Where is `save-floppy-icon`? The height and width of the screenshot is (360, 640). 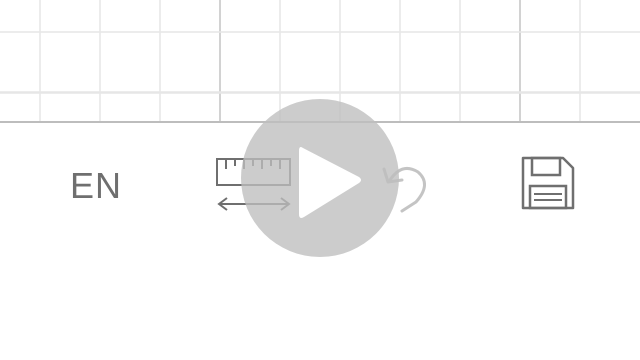
save-floppy-icon is located at coordinates (548, 183).